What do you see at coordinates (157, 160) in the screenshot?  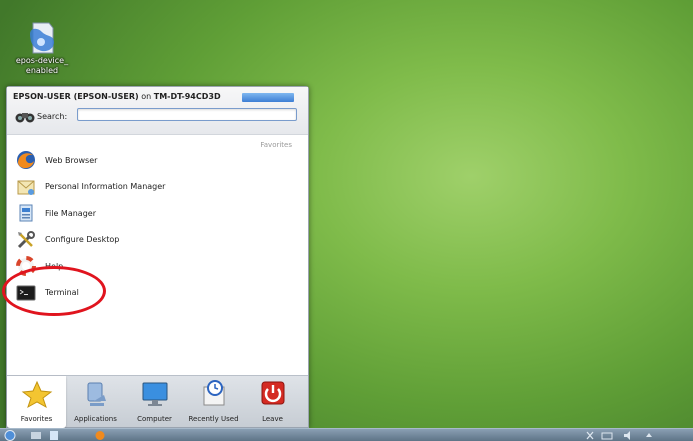 I see `favorite-web-browser: Web Browser` at bounding box center [157, 160].